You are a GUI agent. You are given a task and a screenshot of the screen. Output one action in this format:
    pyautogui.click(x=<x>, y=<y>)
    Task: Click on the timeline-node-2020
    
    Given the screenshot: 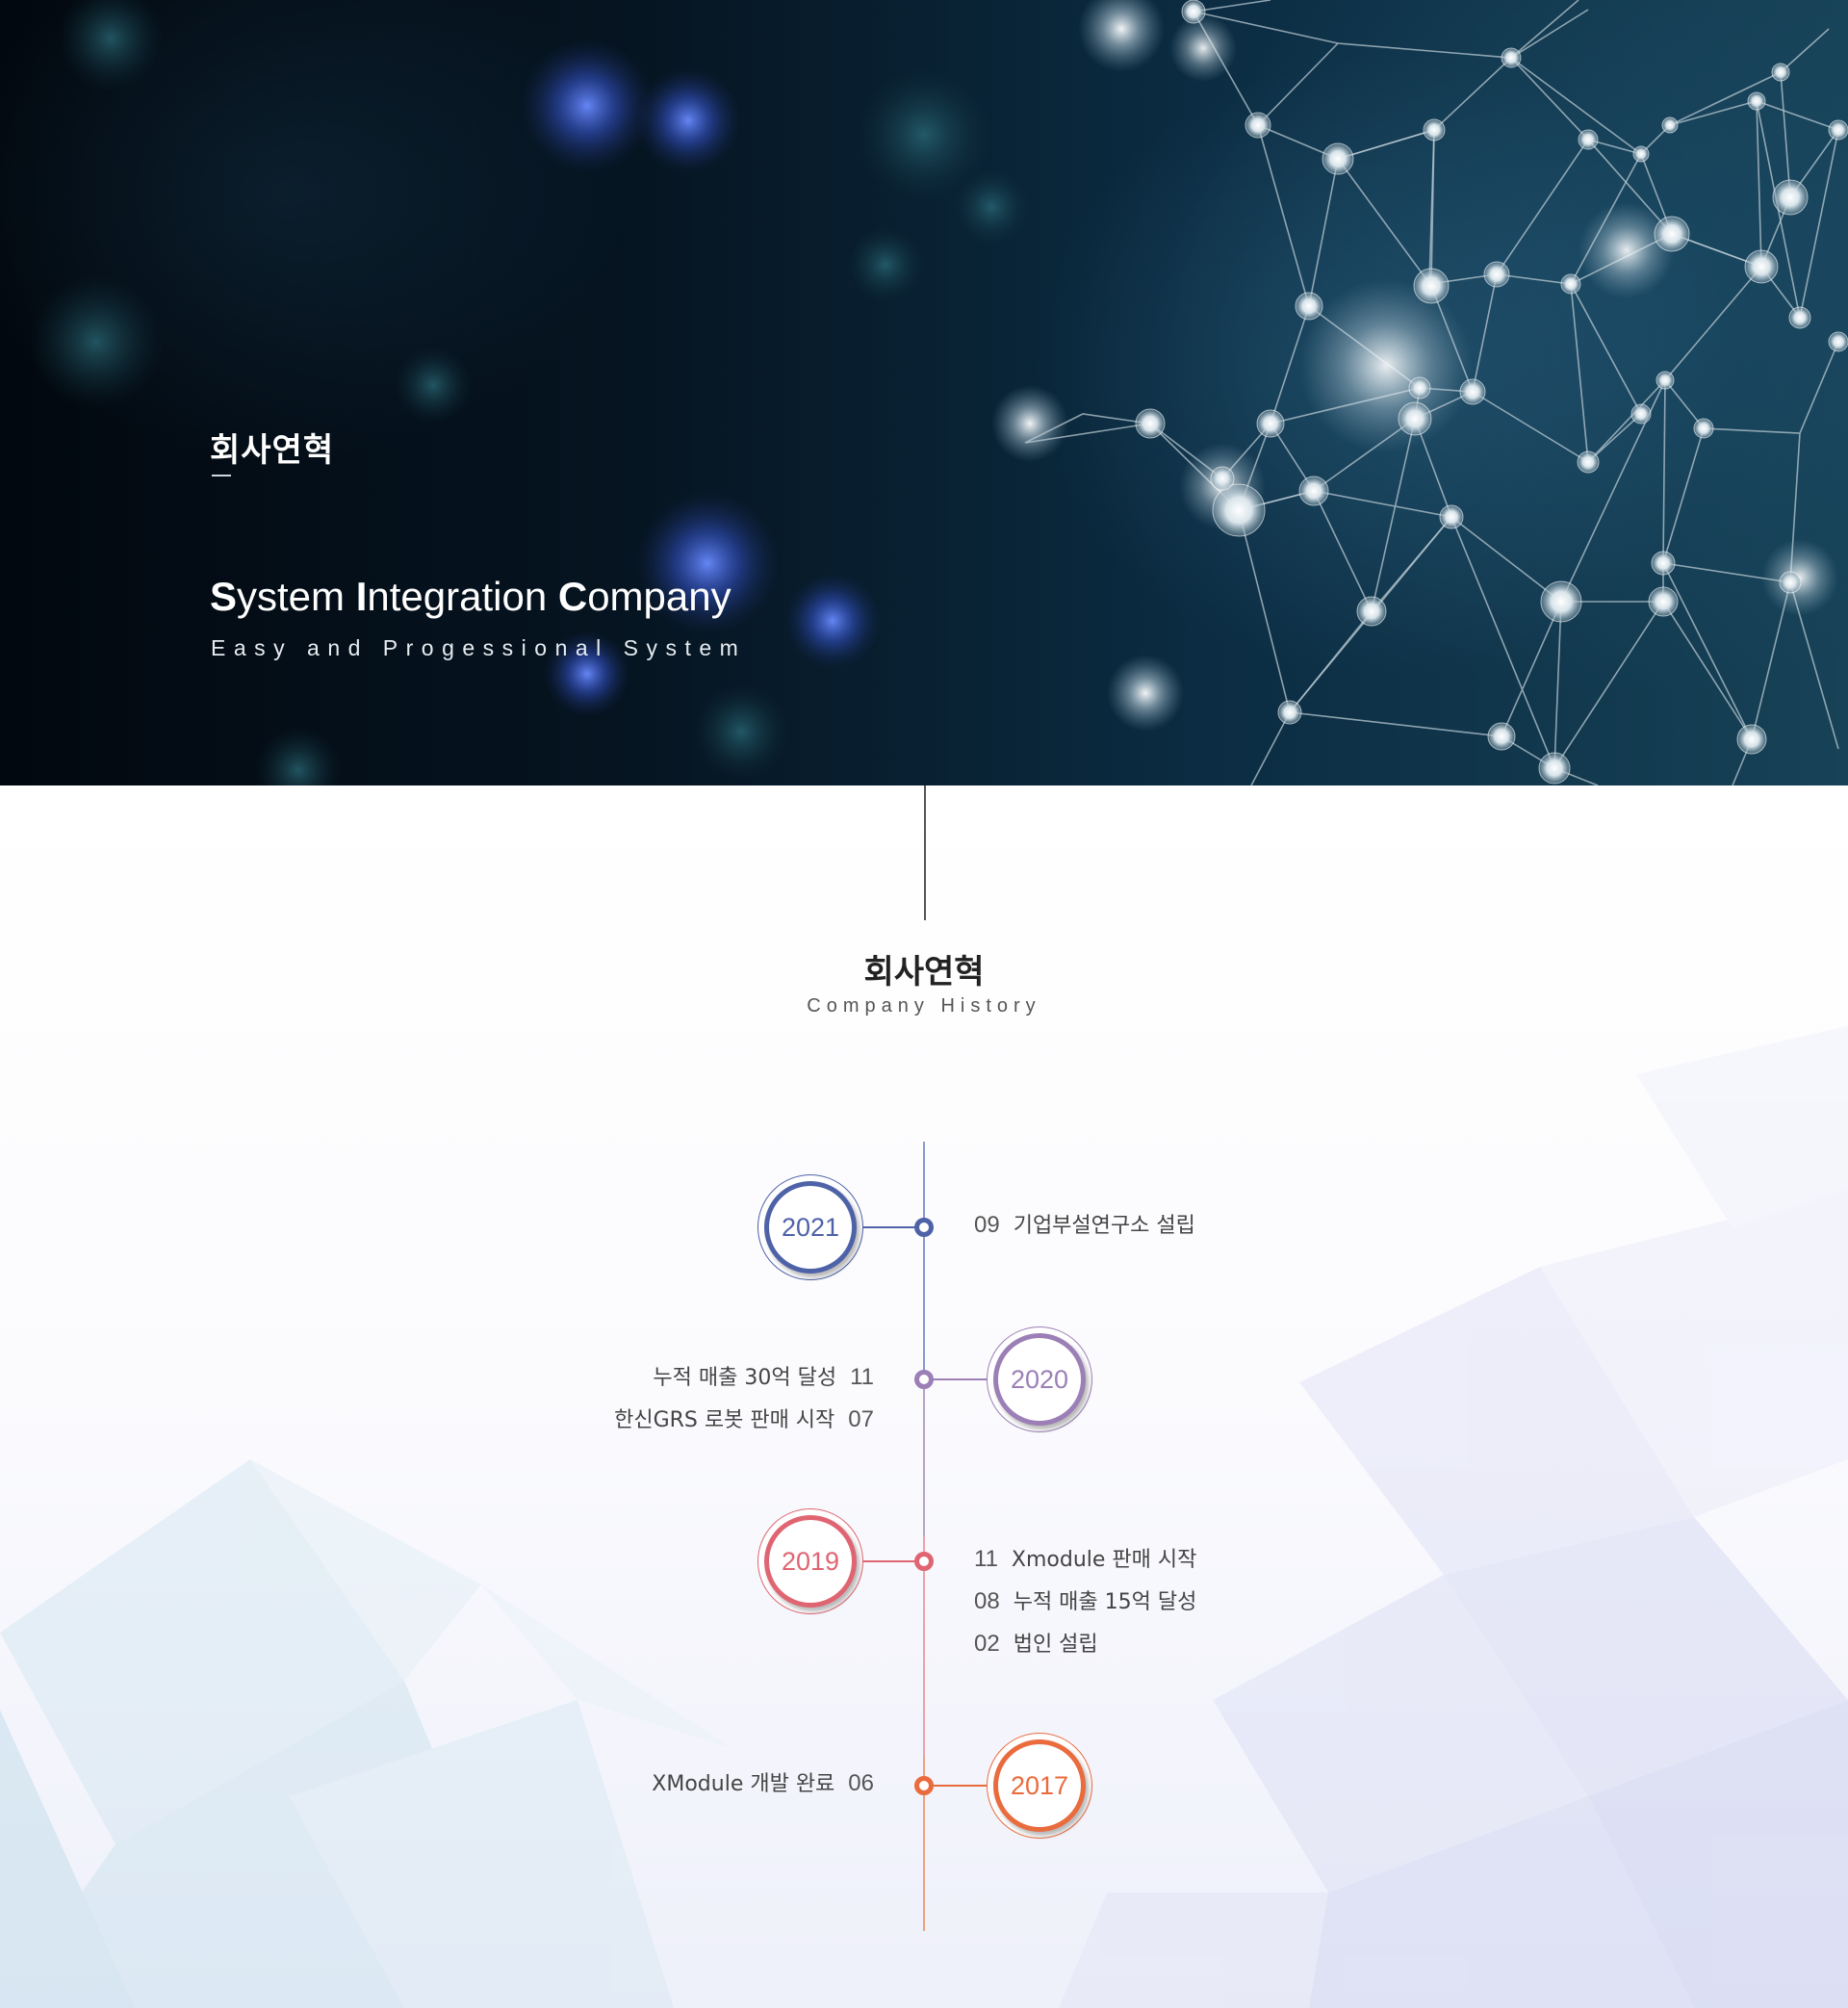 What is the action you would take?
    pyautogui.click(x=924, y=1379)
    